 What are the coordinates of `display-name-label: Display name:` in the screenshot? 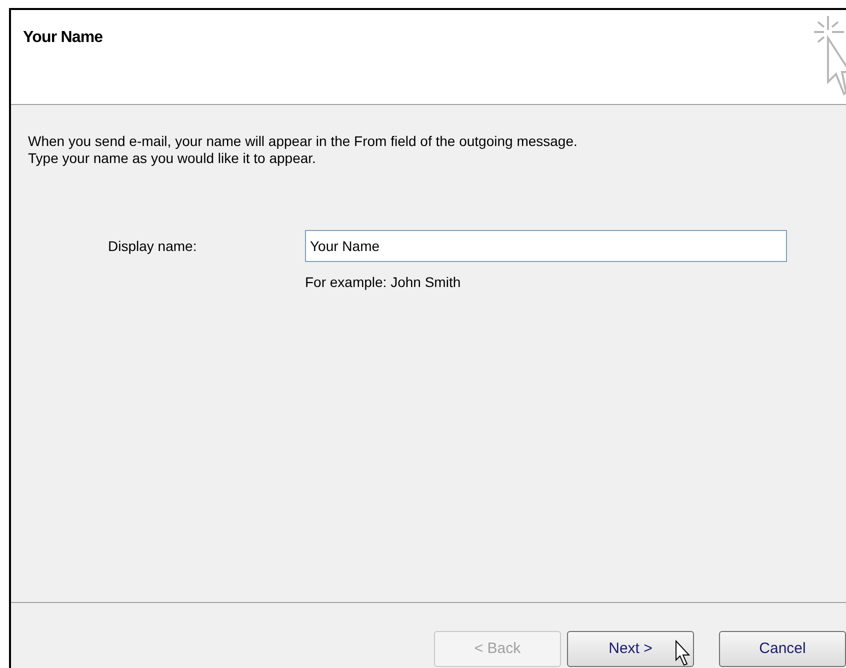 It's located at (153, 246).